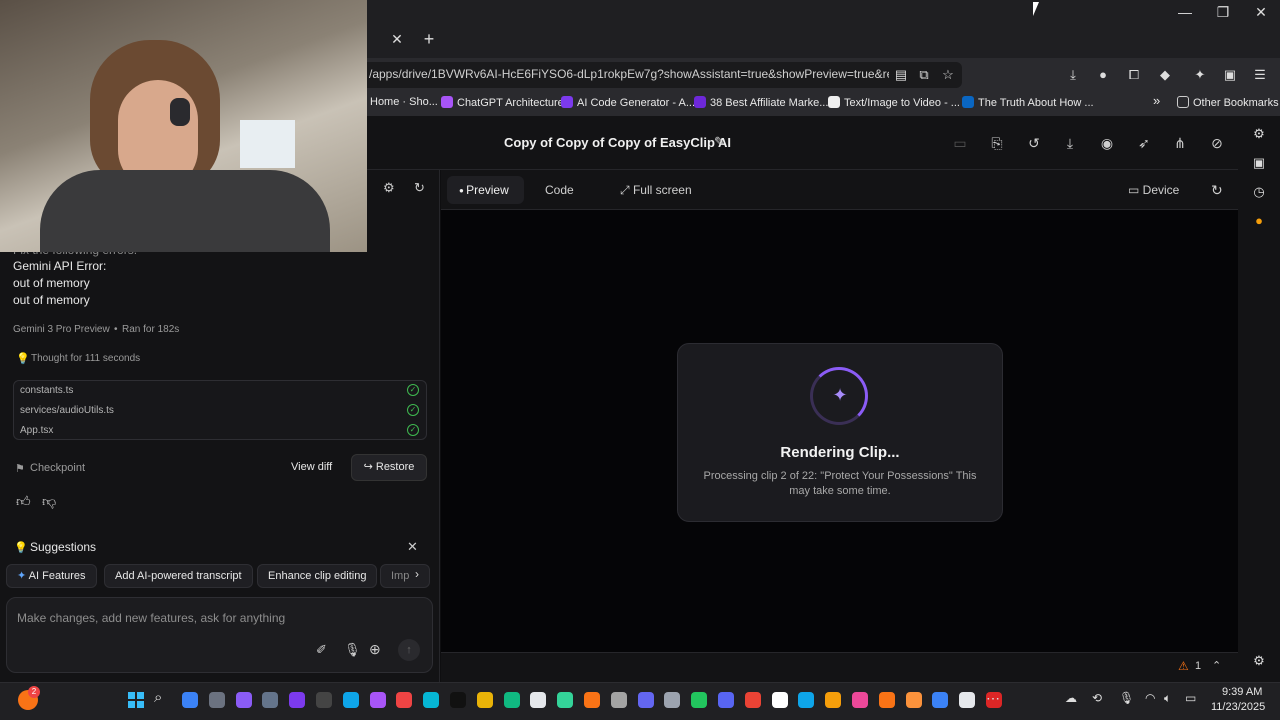 The height and width of the screenshot is (720, 1280). Describe the element at coordinates (1180, 143) in the screenshot. I see `share-icon: ⋔` at that location.